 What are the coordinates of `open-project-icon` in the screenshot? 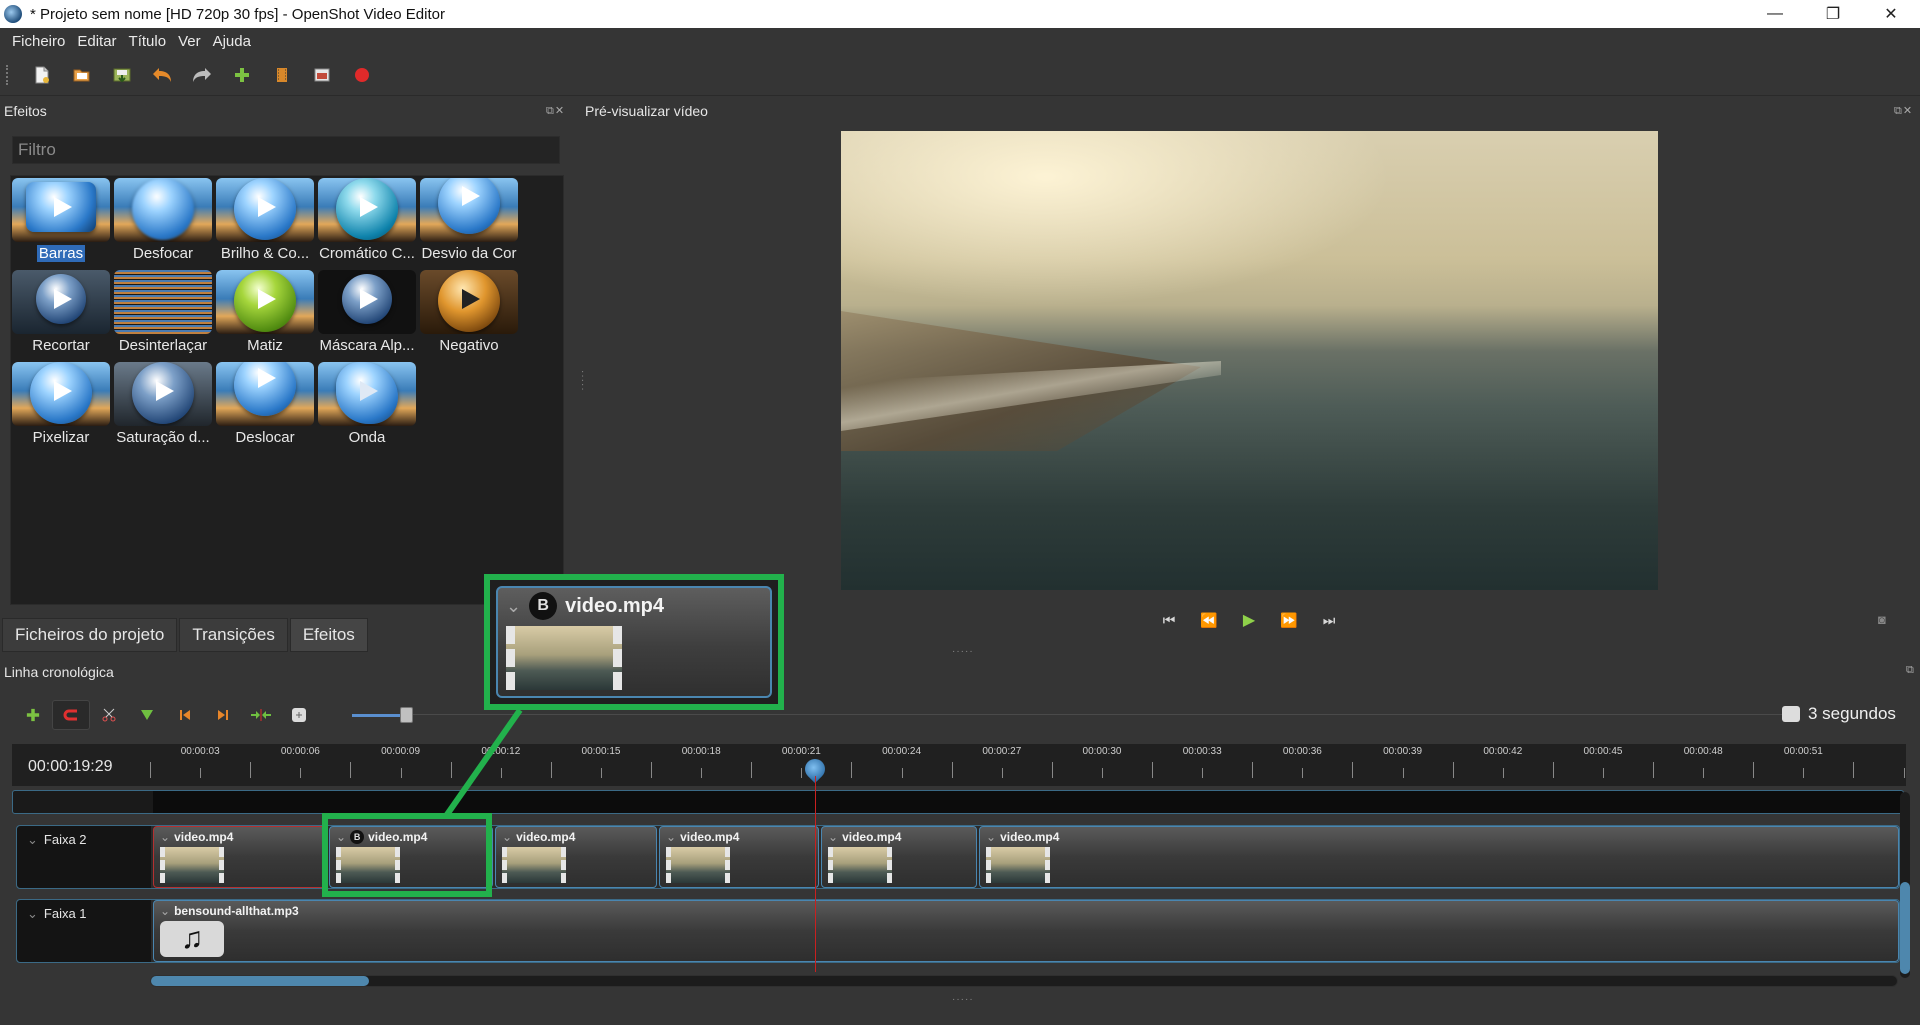 It's located at (82, 75).